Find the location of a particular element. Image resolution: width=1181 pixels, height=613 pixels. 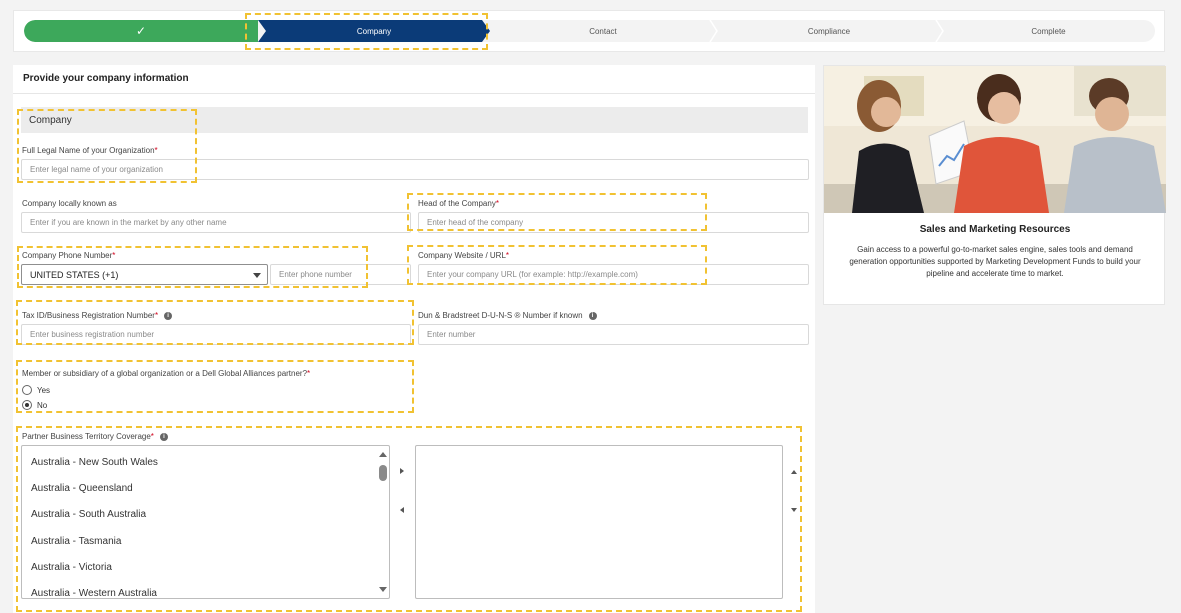

list-item: Australia - Victoria is located at coordinates (71, 567).